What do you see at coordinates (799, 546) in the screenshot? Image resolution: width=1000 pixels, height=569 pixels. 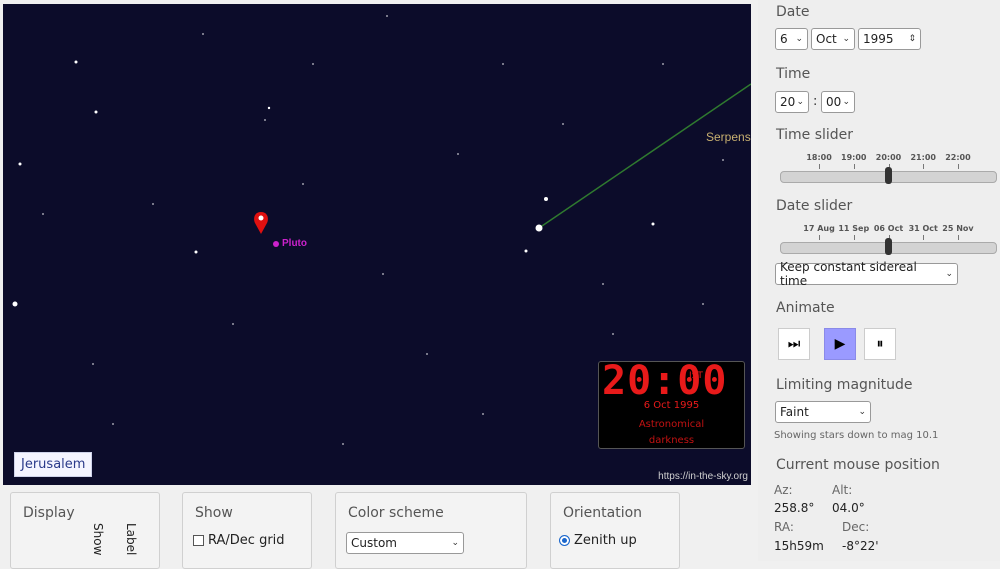 I see `ra-value: 15h59m` at bounding box center [799, 546].